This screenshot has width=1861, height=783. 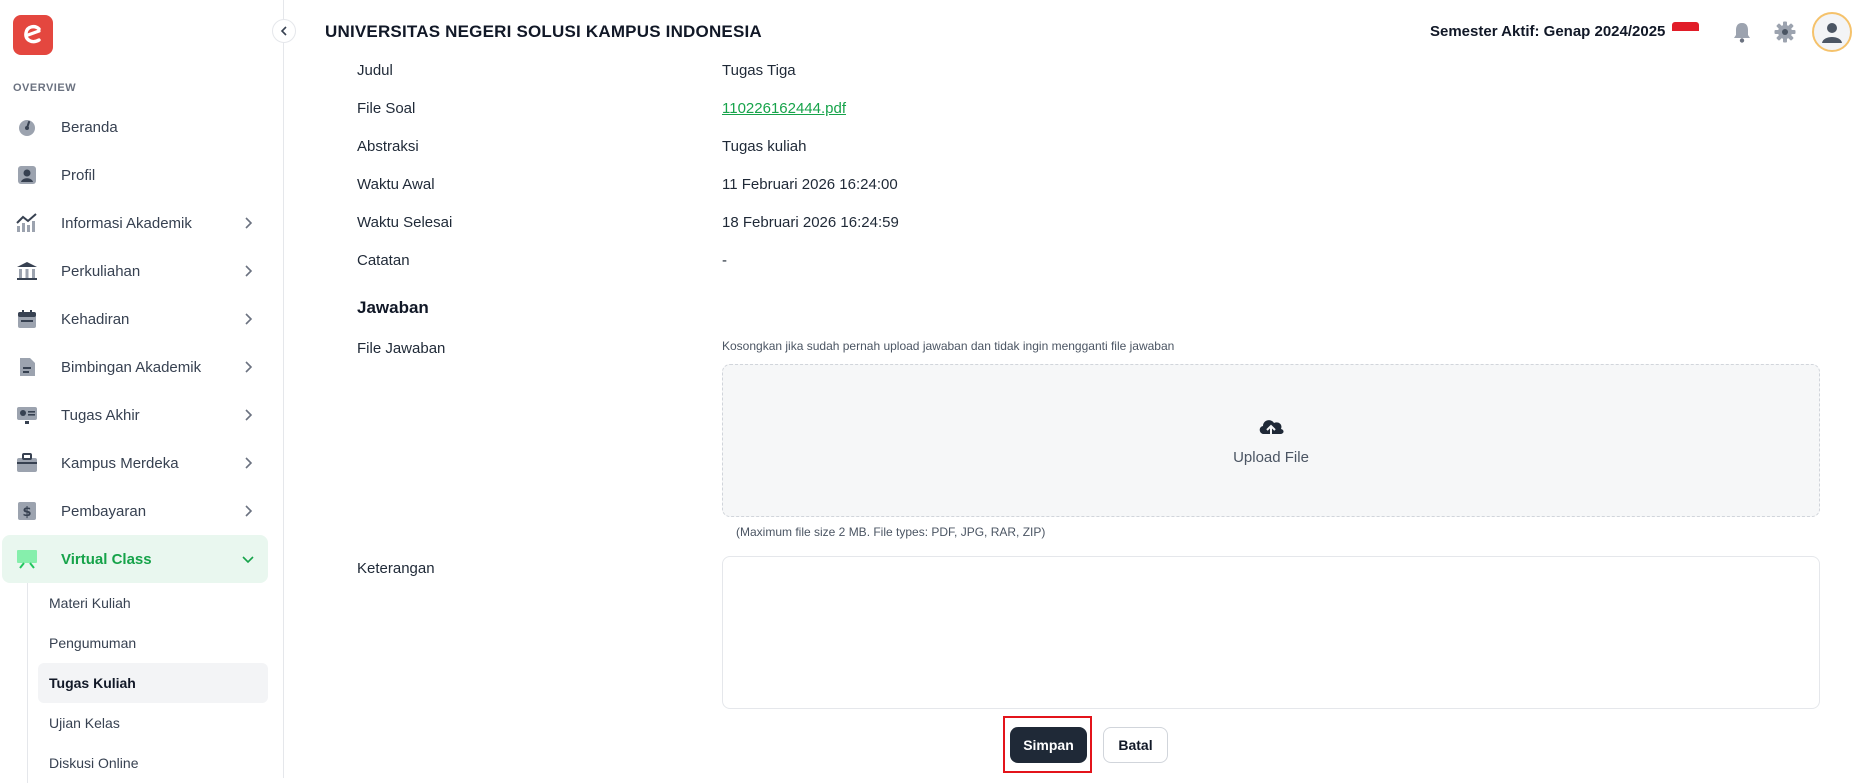 What do you see at coordinates (135, 127) in the screenshot?
I see `sidebar-item-beranda: Beranda` at bounding box center [135, 127].